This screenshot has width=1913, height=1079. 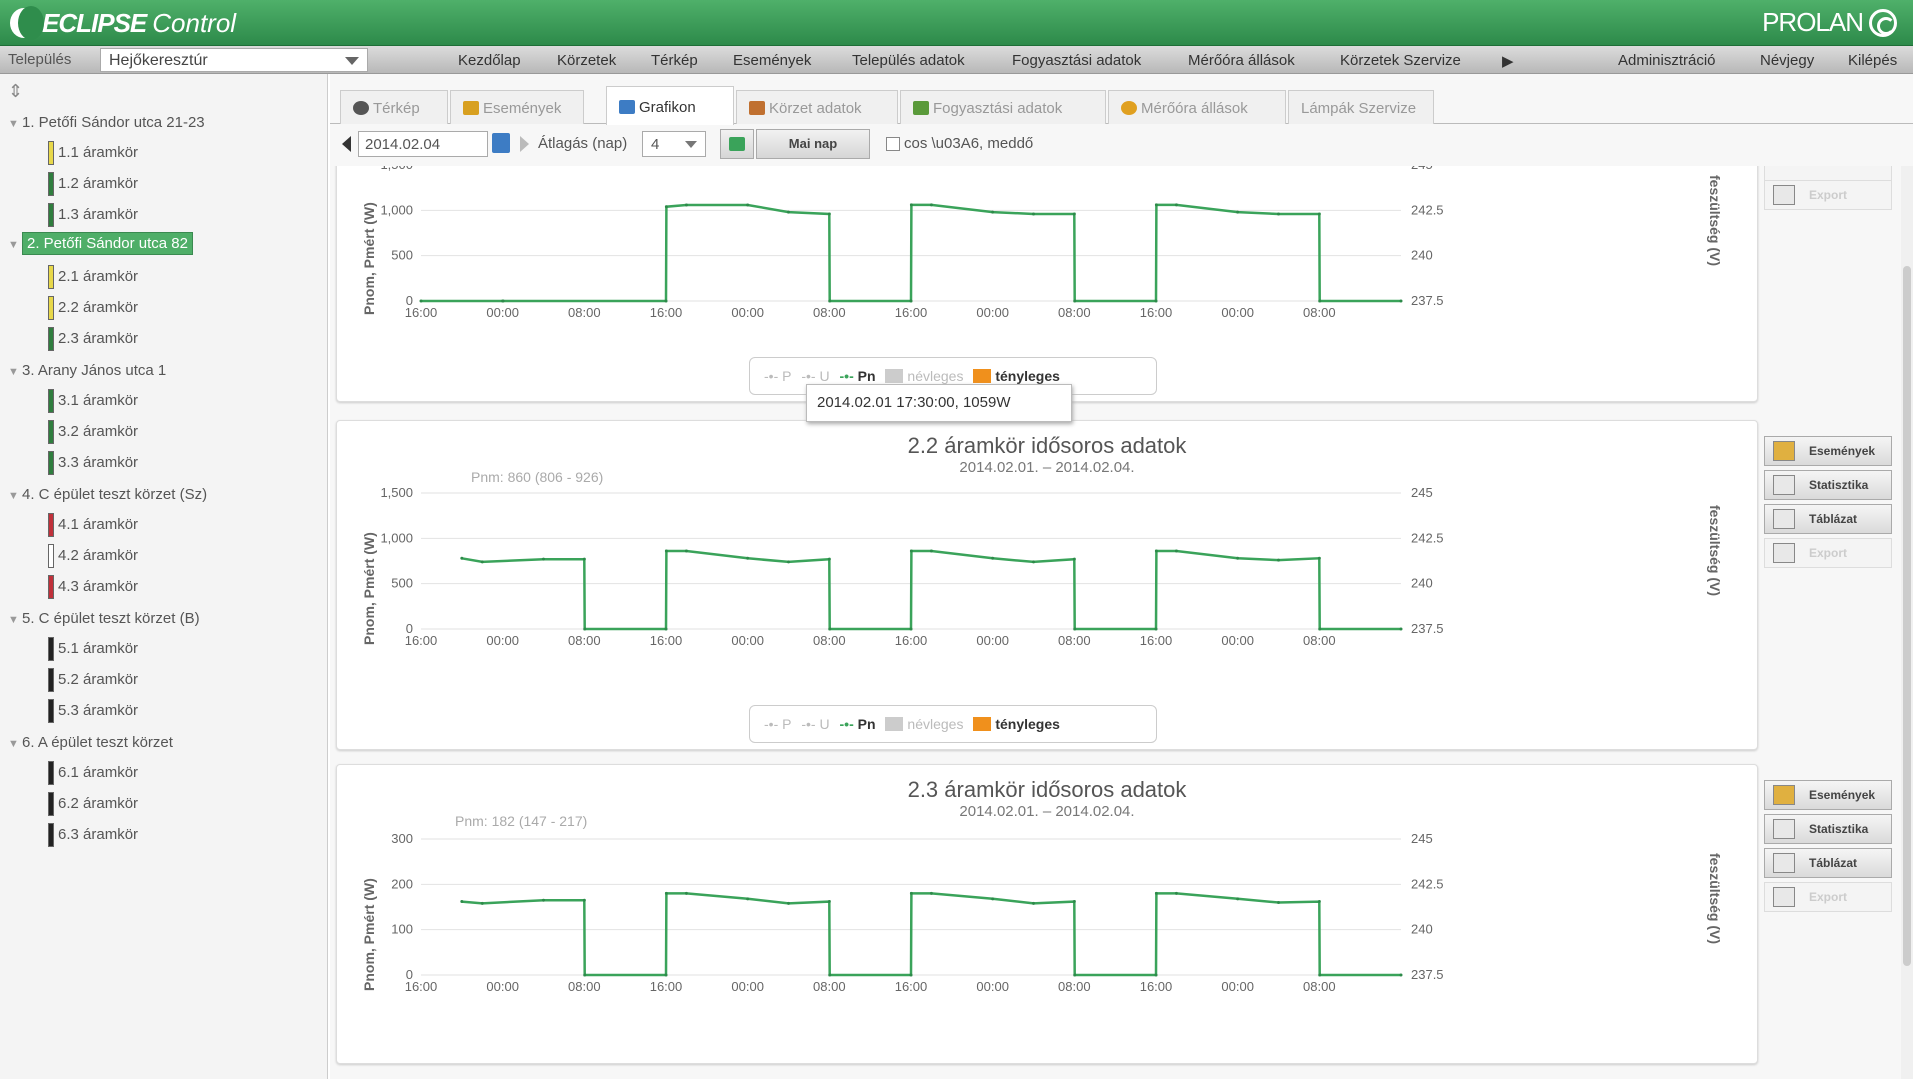 What do you see at coordinates (13, 245) in the screenshot?
I see `expand-icon: ▼` at bounding box center [13, 245].